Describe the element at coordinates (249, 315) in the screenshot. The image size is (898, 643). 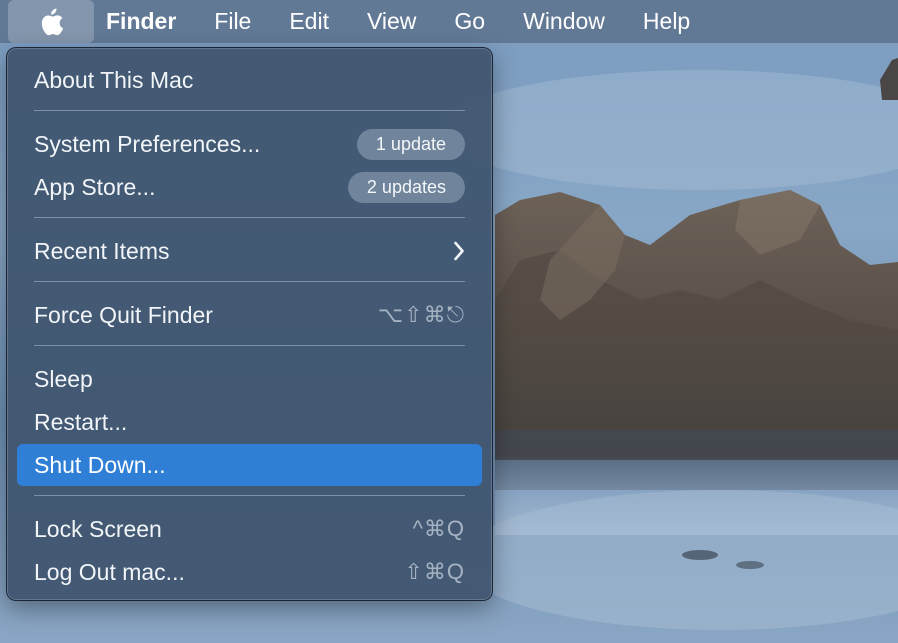
I see `menu-item-force-quit-finder: Force Quit Finder ⌥⇧⌘⎋` at that location.